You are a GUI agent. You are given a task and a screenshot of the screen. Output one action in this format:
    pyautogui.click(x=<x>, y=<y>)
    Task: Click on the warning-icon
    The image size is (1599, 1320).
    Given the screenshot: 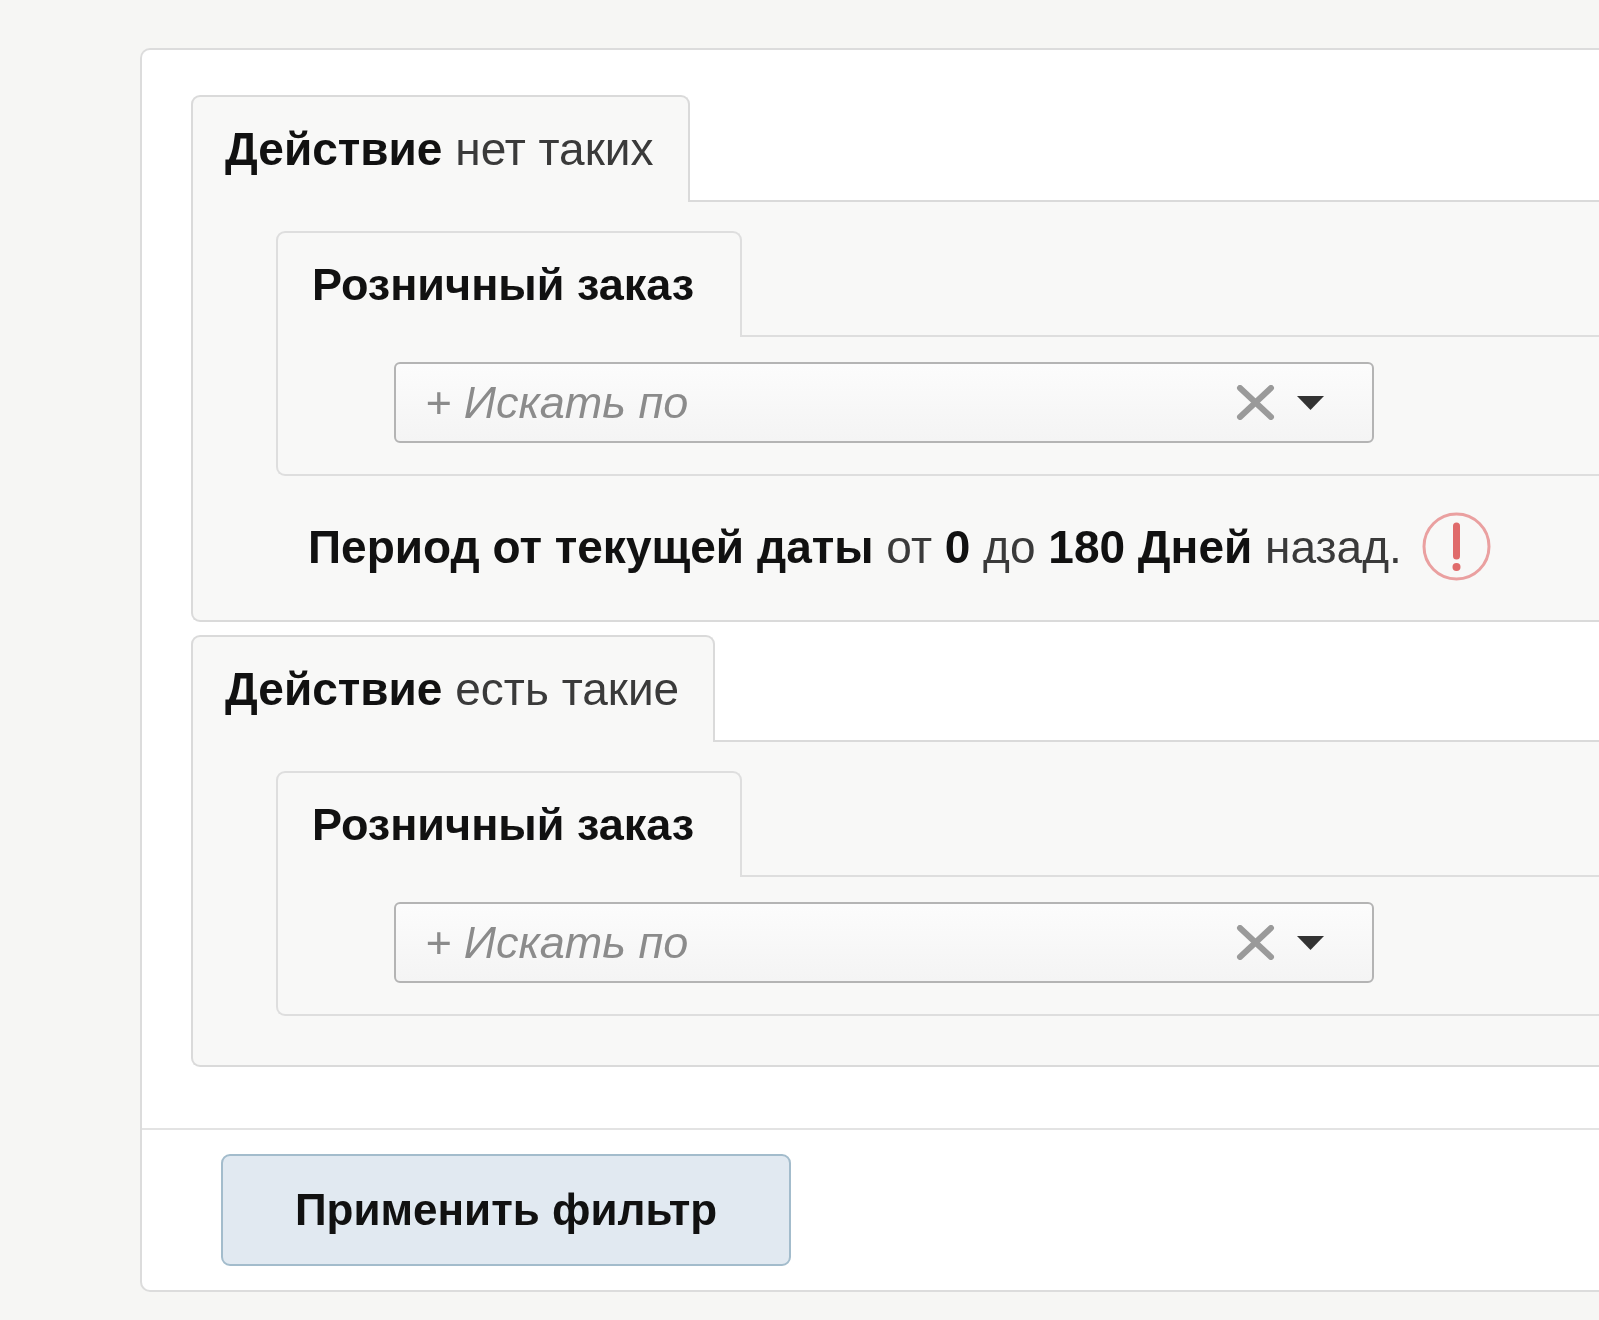 What is the action you would take?
    pyautogui.click(x=1456, y=546)
    